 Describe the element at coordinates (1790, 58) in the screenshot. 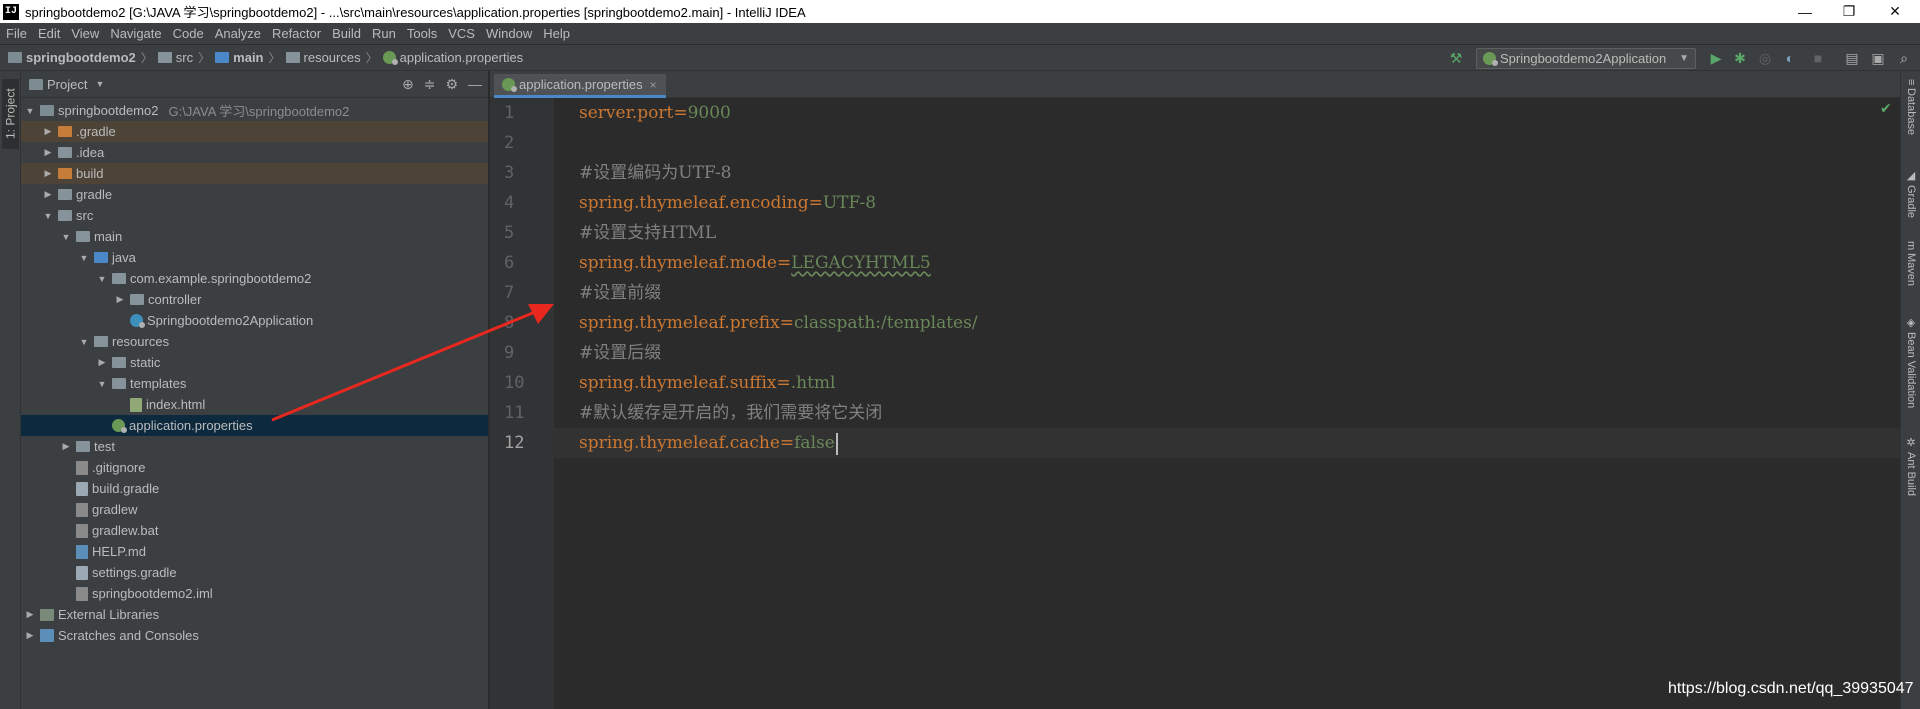

I see `profile-icon: ◐` at that location.